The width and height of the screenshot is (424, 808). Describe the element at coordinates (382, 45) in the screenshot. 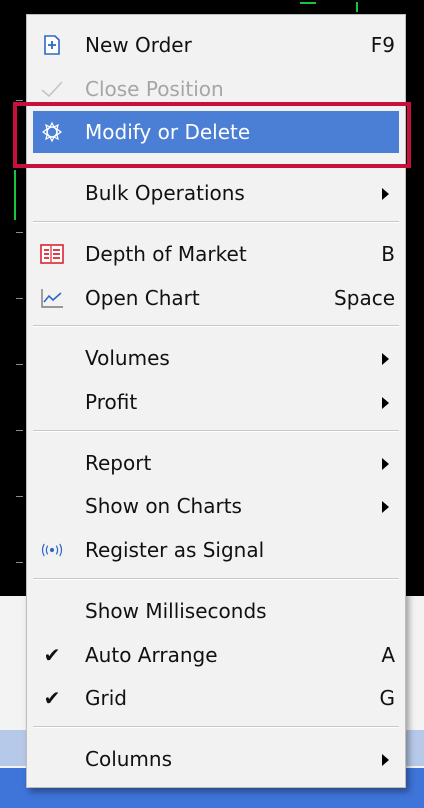

I see `shortcut-label: F9` at that location.